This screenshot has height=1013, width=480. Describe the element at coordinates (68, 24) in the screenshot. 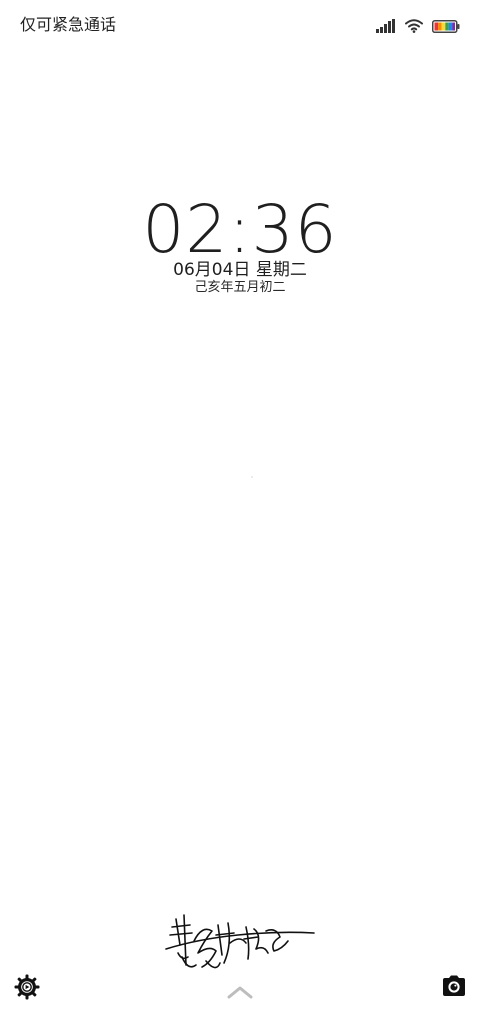

I see `carrier-status-text: 仅可紧急通话` at that location.